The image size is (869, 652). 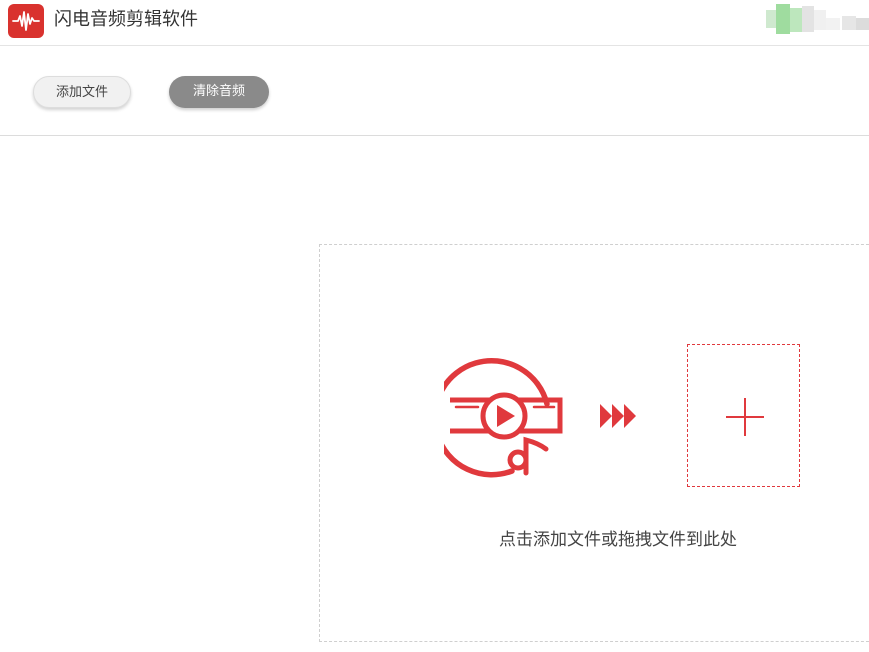 I want to click on app-logo, so click(x=26, y=21).